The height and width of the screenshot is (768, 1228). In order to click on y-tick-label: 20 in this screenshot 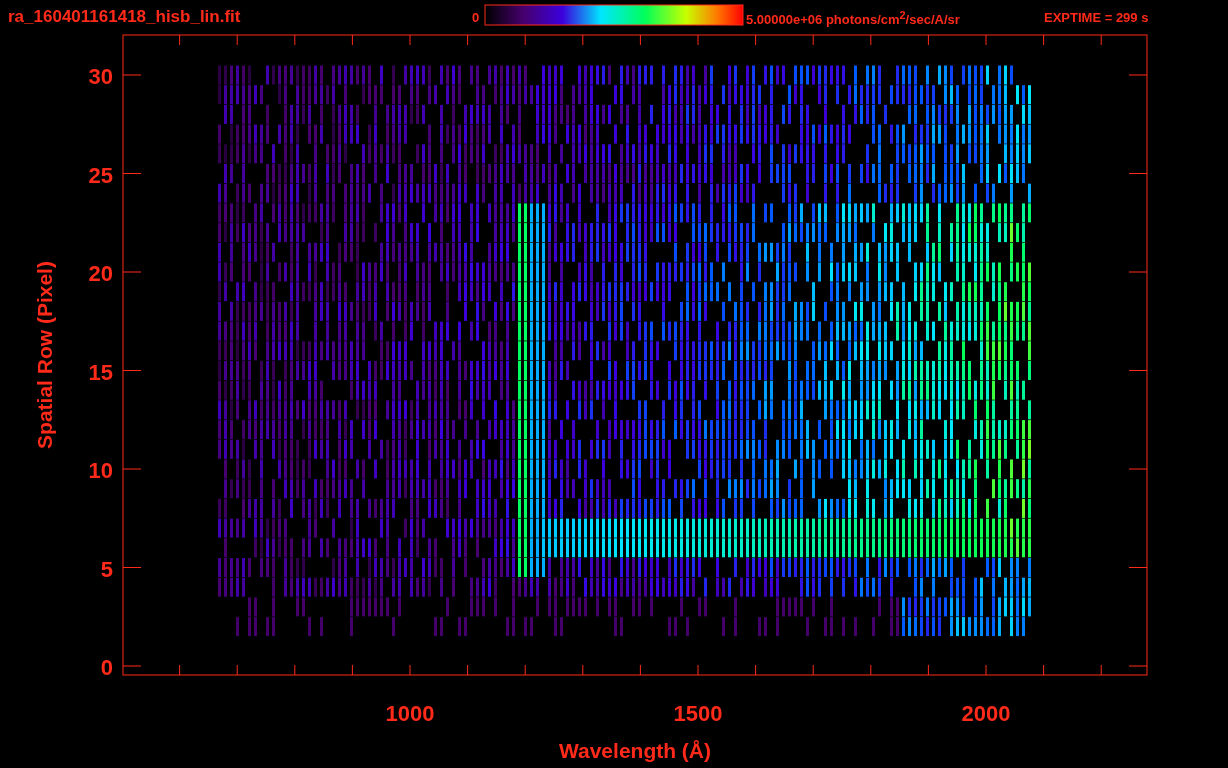, I will do `click(100, 273)`.